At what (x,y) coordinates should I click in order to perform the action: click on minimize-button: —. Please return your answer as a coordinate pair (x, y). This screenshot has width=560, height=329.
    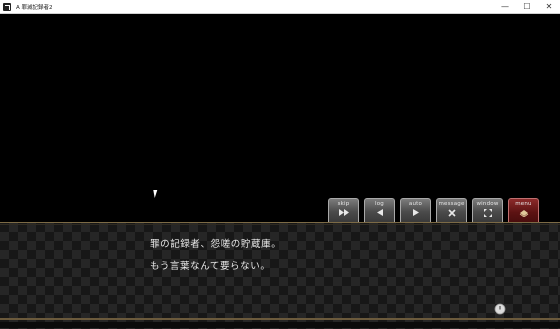
    Looking at the image, I should click on (505, 6).